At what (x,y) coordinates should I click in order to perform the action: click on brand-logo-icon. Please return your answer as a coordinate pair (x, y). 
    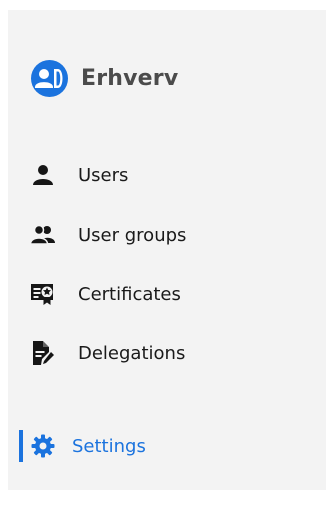
    Looking at the image, I should click on (49, 78).